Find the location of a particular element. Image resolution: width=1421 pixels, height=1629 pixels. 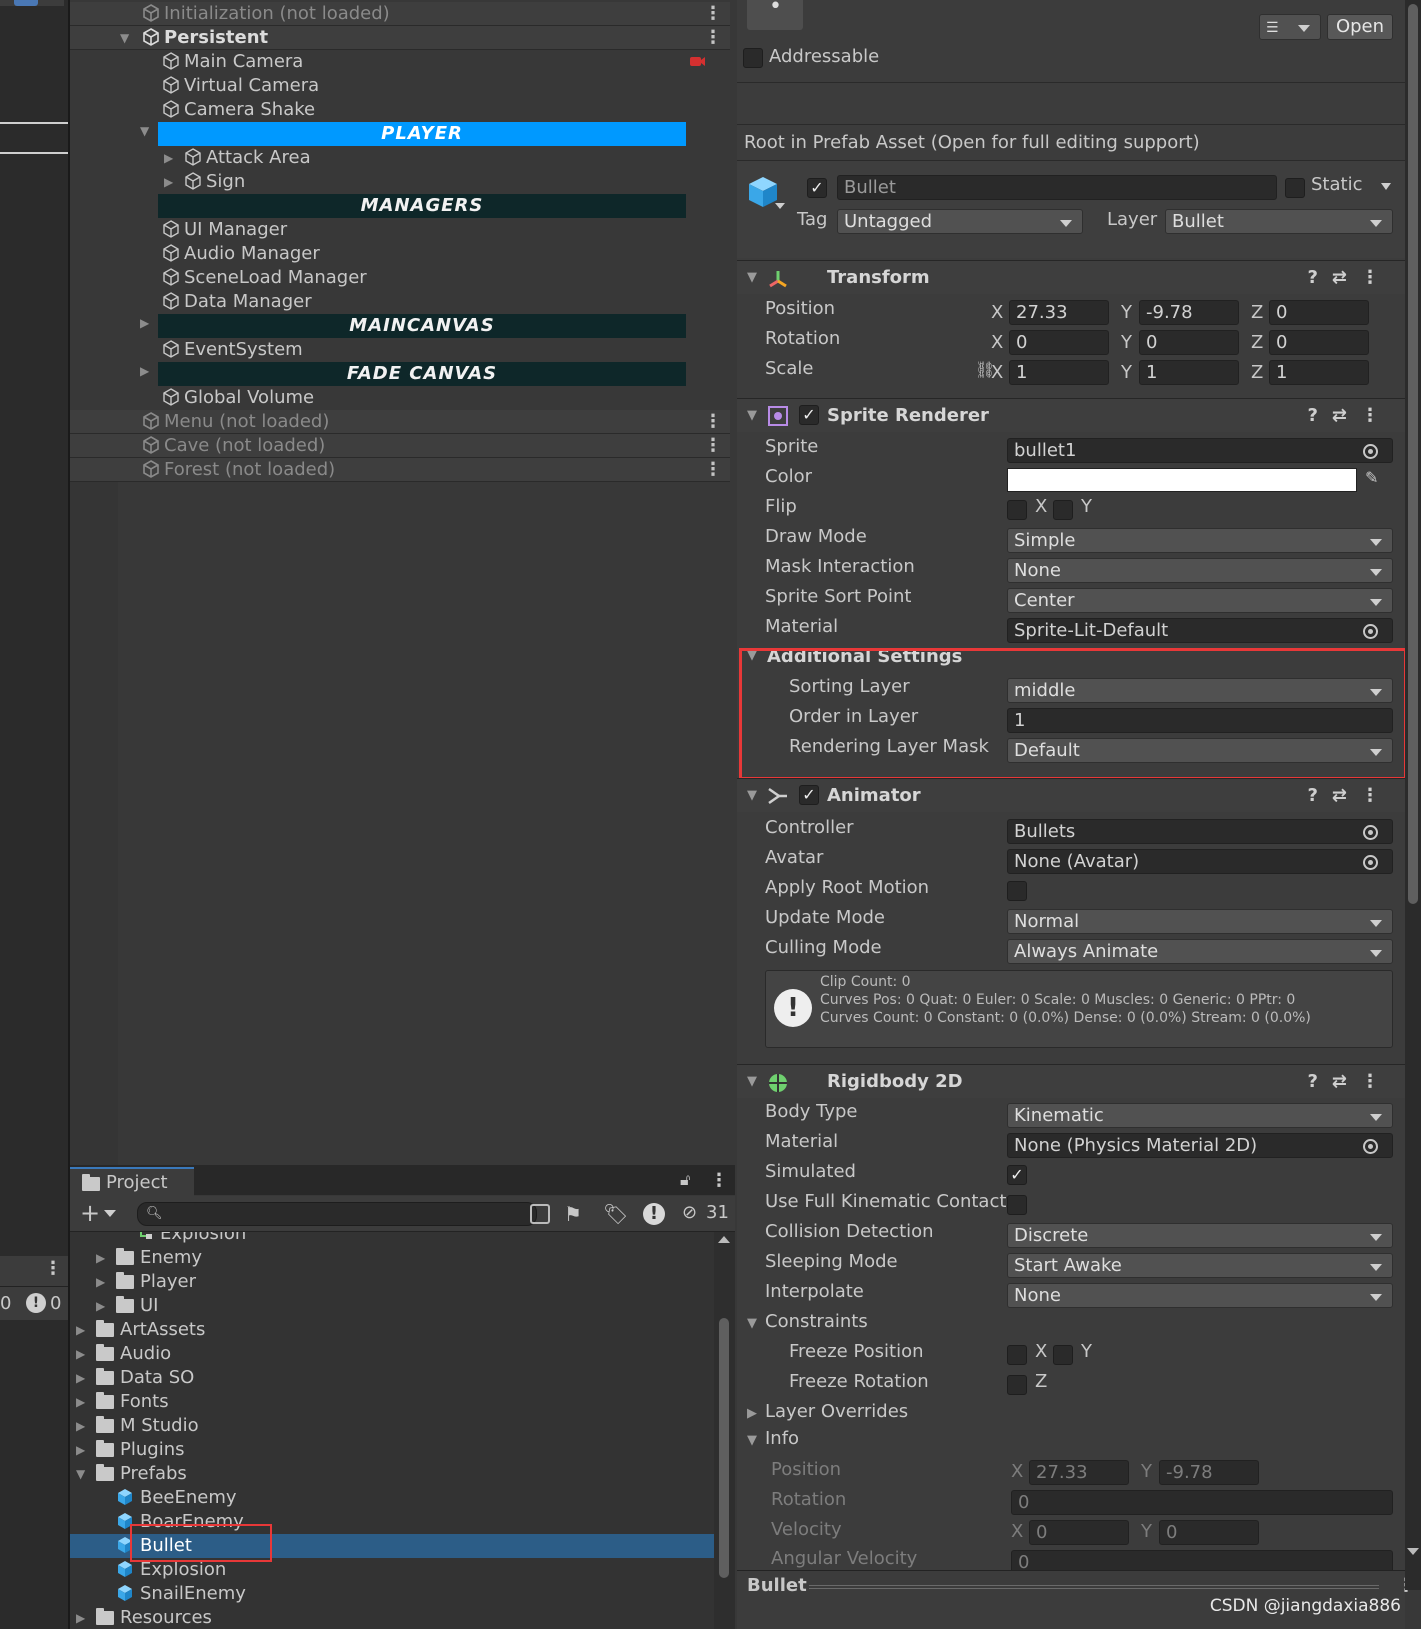

label-tag-icon: 🏷︎ is located at coordinates (615, 1214).